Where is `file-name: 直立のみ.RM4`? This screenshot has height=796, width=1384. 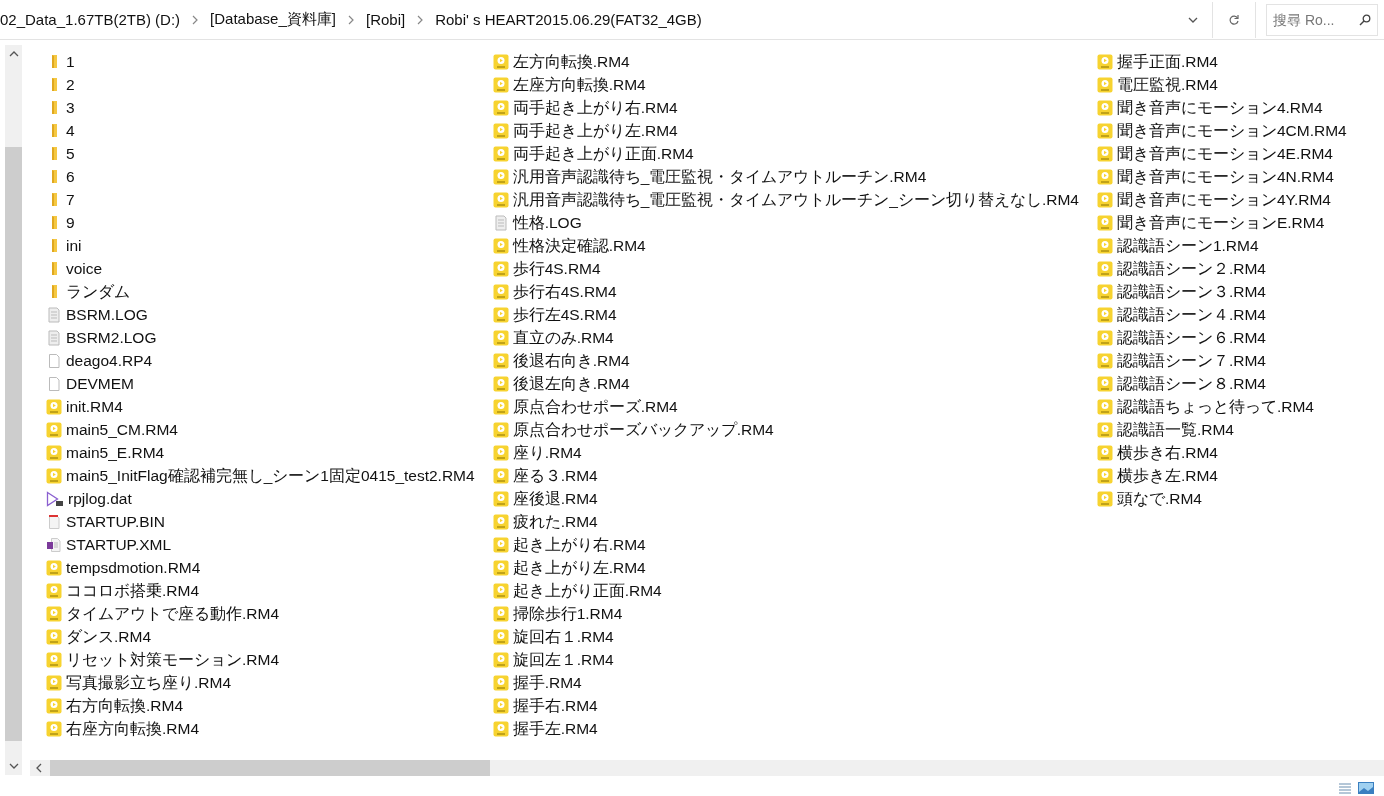 file-name: 直立のみ.RM4 is located at coordinates (563, 337).